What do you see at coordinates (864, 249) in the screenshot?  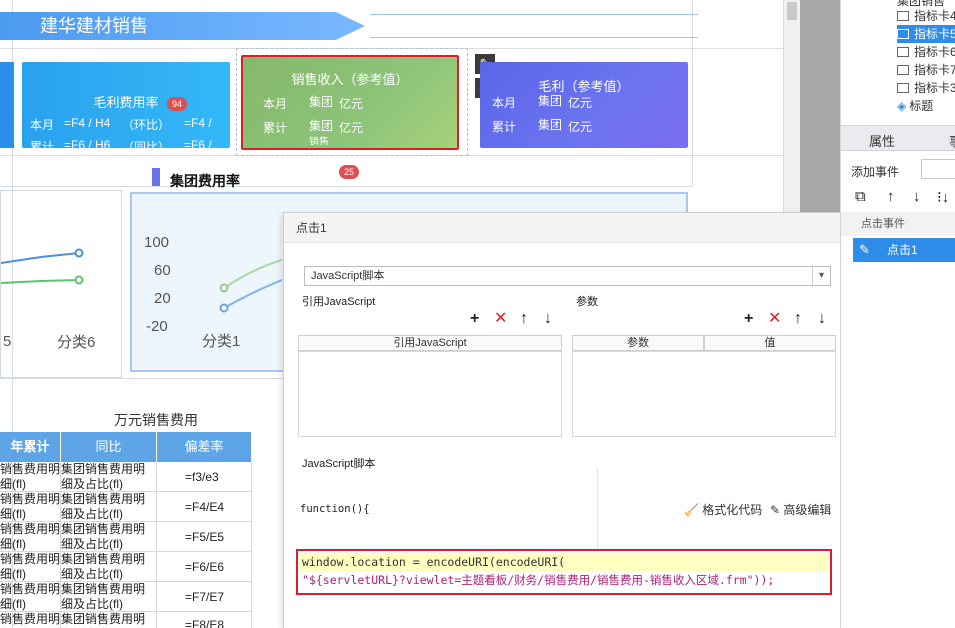 I see `pencil-icon: ✎` at bounding box center [864, 249].